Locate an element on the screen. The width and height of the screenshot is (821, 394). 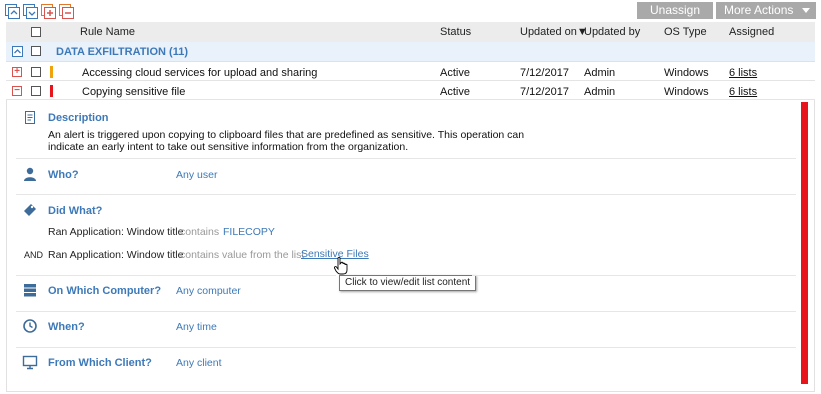
remove-rule-icon is located at coordinates (66, 11).